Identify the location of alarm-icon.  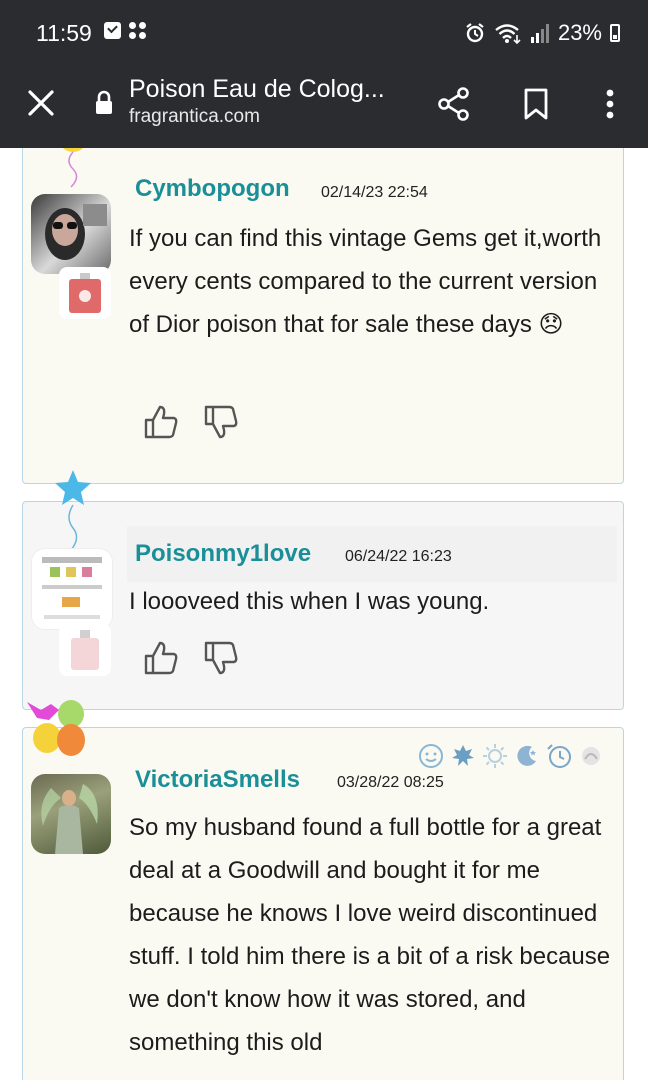
(475, 33).